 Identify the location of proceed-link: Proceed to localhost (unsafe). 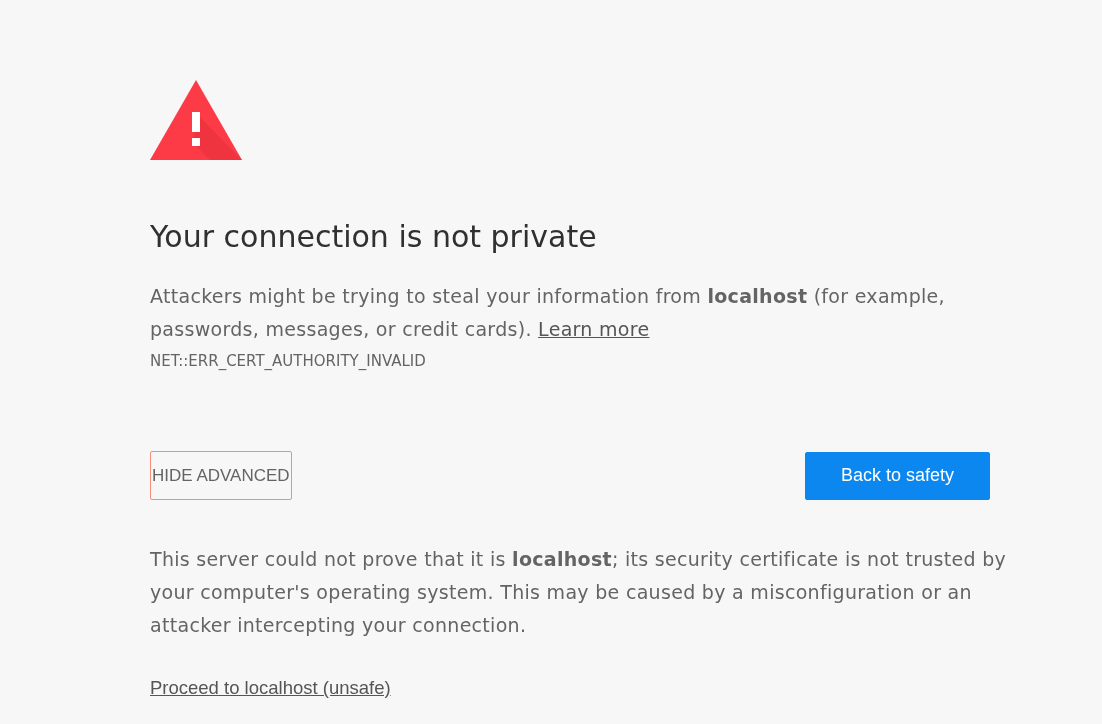
(270, 688).